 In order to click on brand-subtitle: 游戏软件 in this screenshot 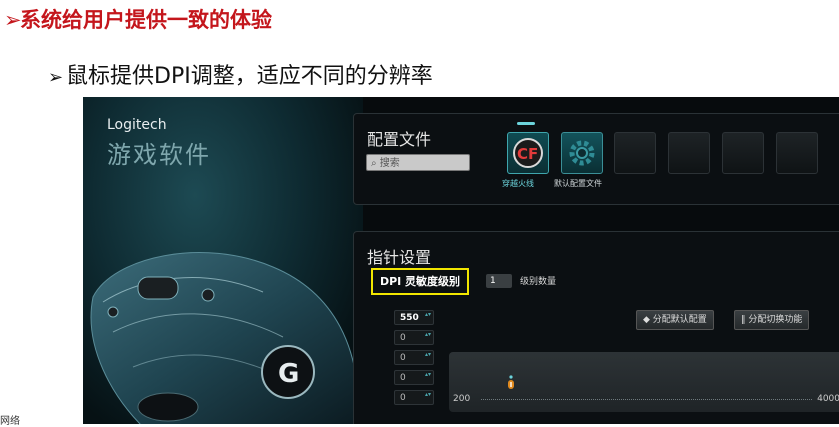, I will do `click(159, 155)`.